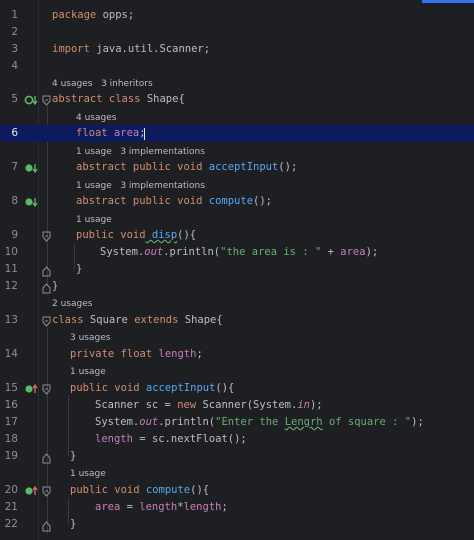 The image size is (474, 540). What do you see at coordinates (237, 50) in the screenshot?
I see `code-line-3: 3 import java.util.Scanner;` at bounding box center [237, 50].